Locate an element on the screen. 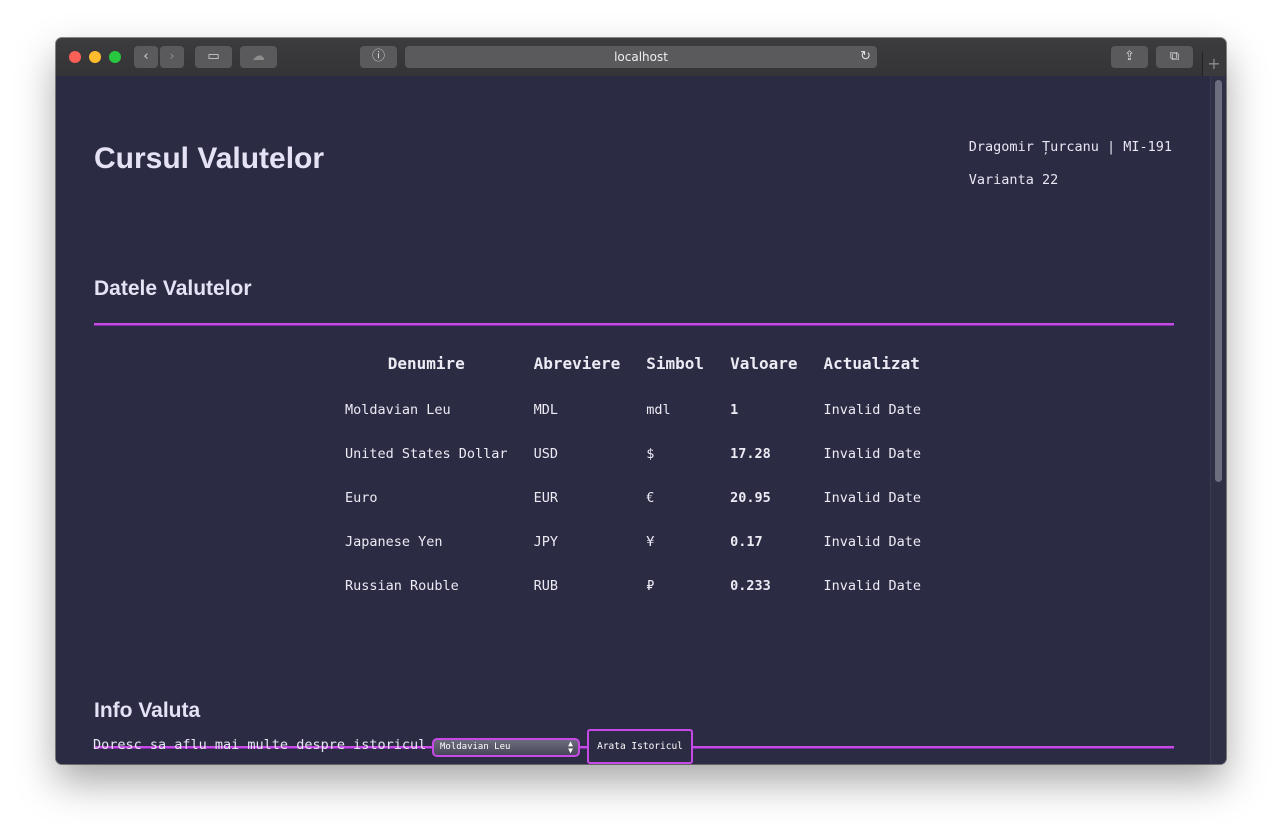 The image size is (1282, 838). currency-name: Russian Rouble is located at coordinates (402, 586).